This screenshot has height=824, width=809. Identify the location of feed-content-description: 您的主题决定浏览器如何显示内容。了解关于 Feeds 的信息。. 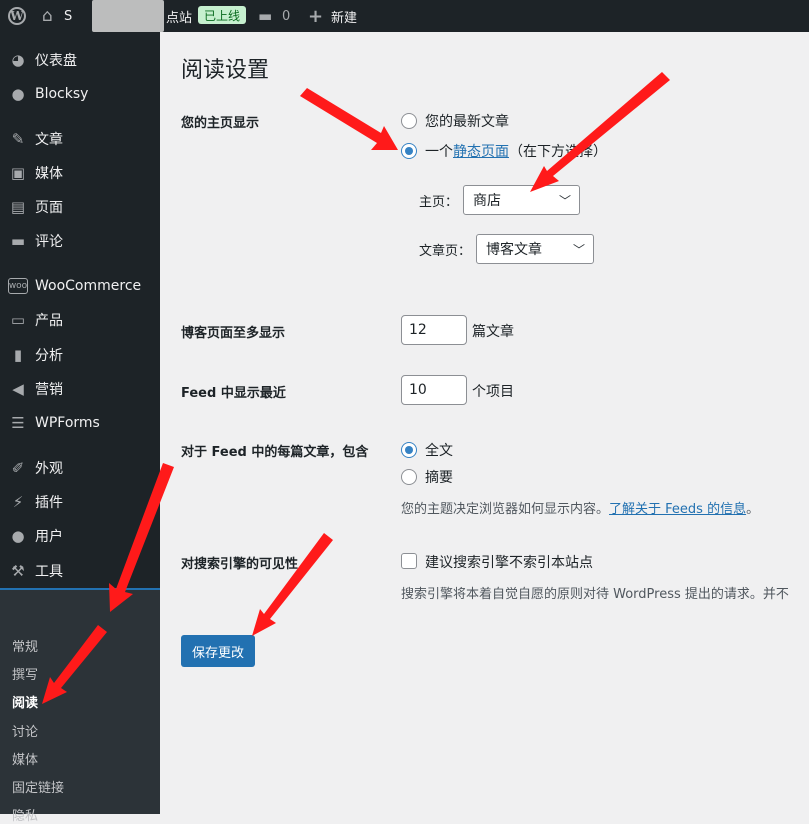
(580, 507).